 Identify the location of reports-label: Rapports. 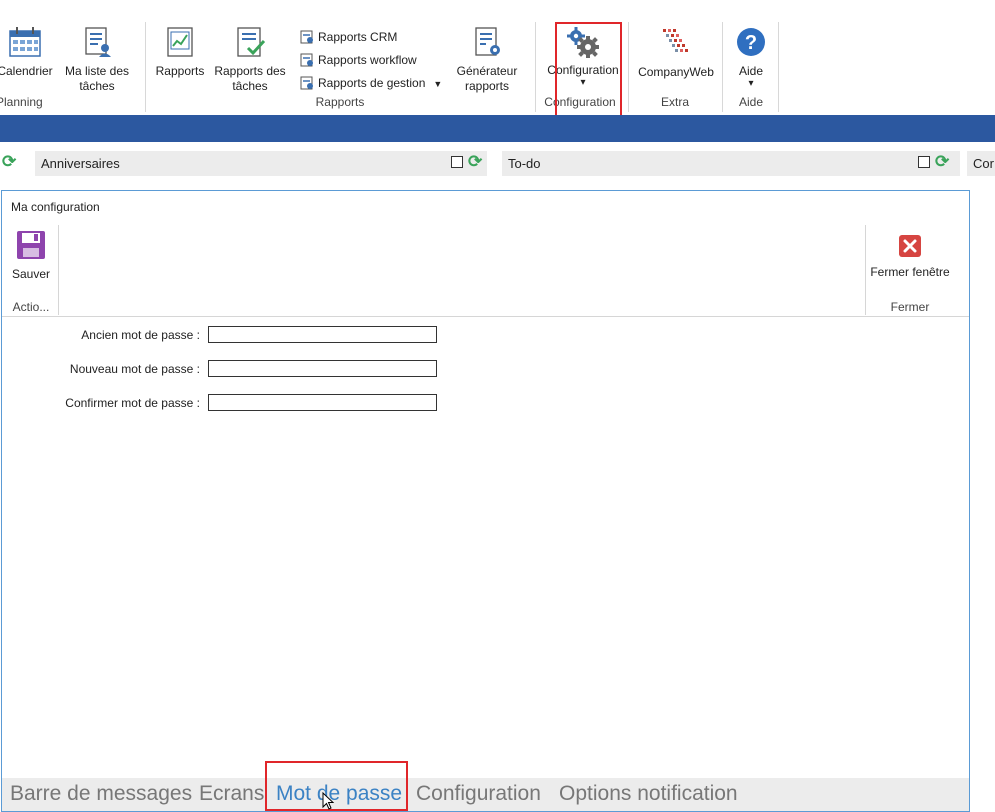
(180, 71).